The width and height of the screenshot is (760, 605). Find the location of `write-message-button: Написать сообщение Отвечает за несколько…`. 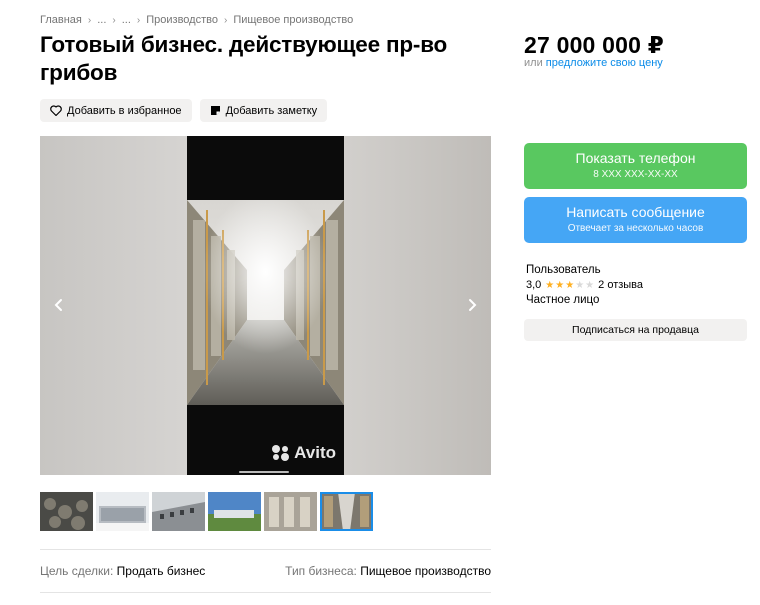

write-message-button: Написать сообщение Отвечает за несколько… is located at coordinates (635, 220).